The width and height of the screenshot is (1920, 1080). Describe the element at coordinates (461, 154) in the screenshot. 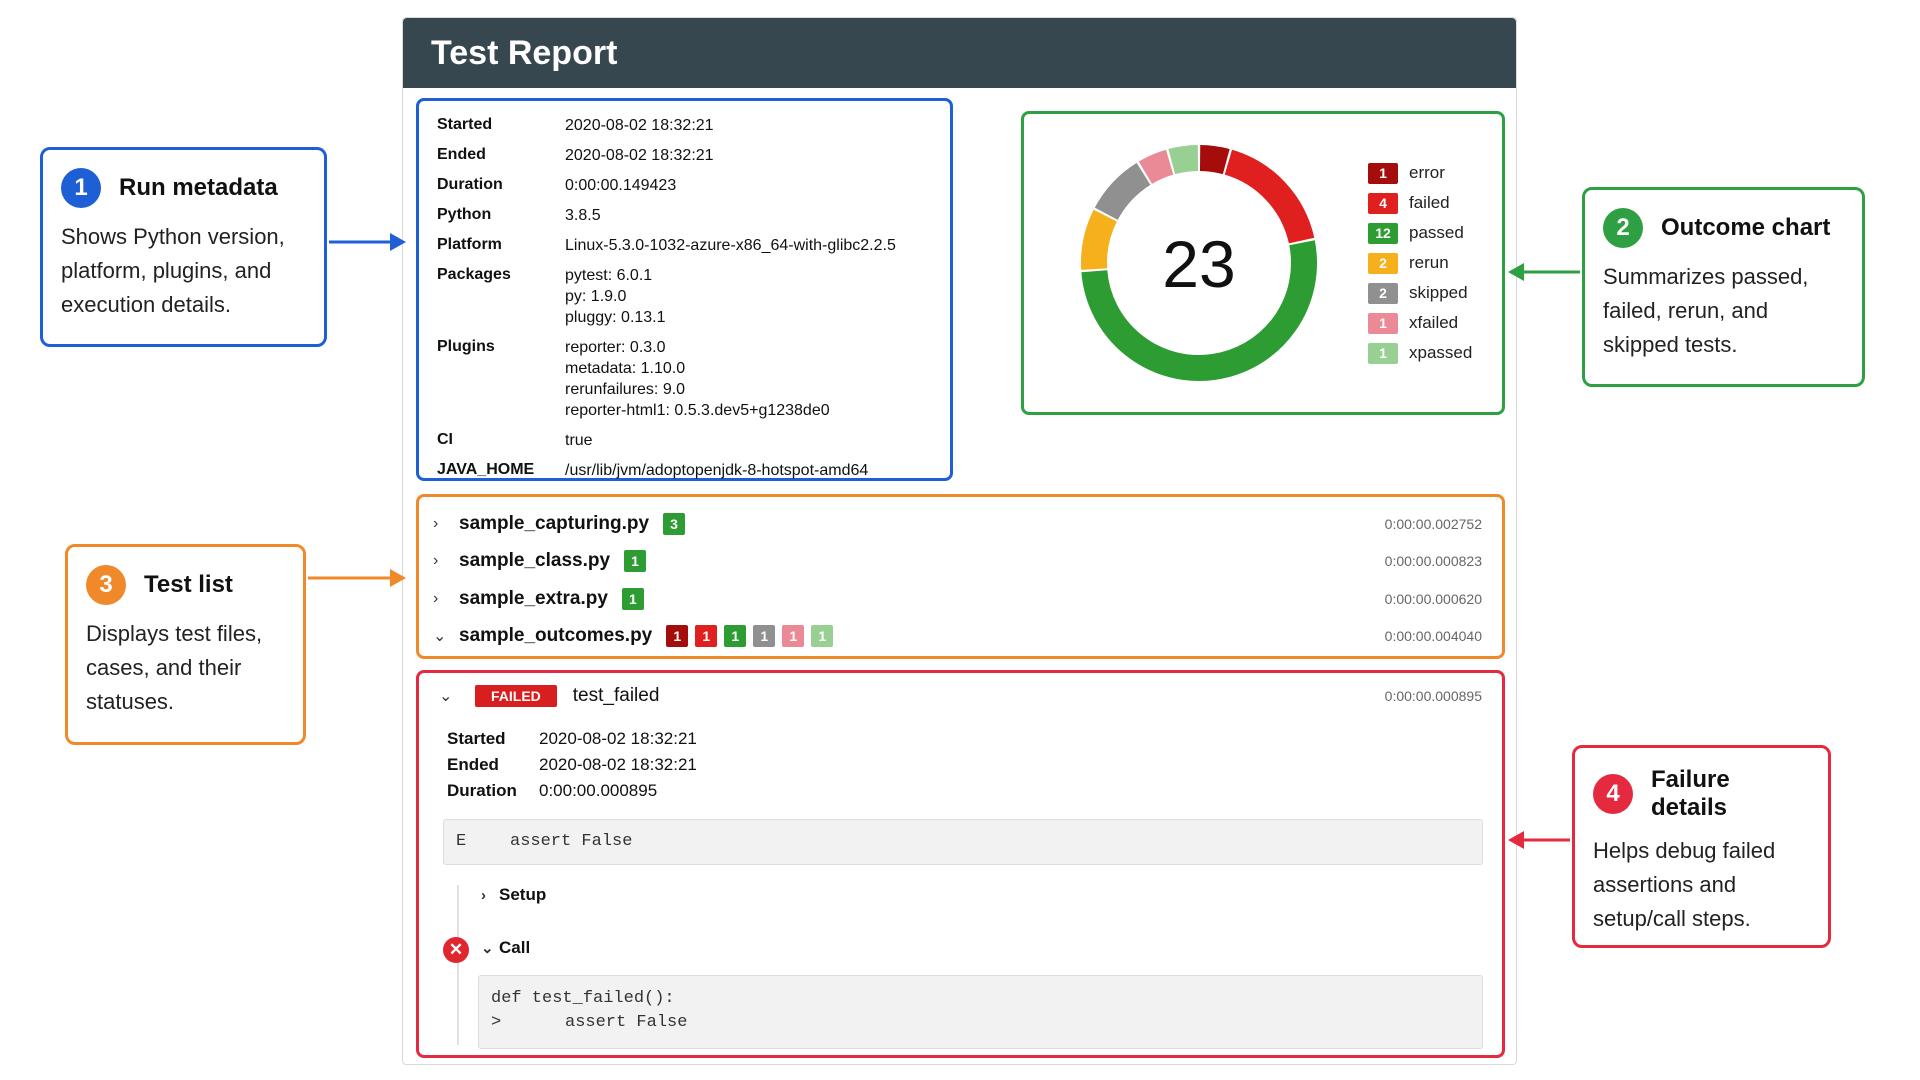

I see `metadata-key: Ended` at that location.